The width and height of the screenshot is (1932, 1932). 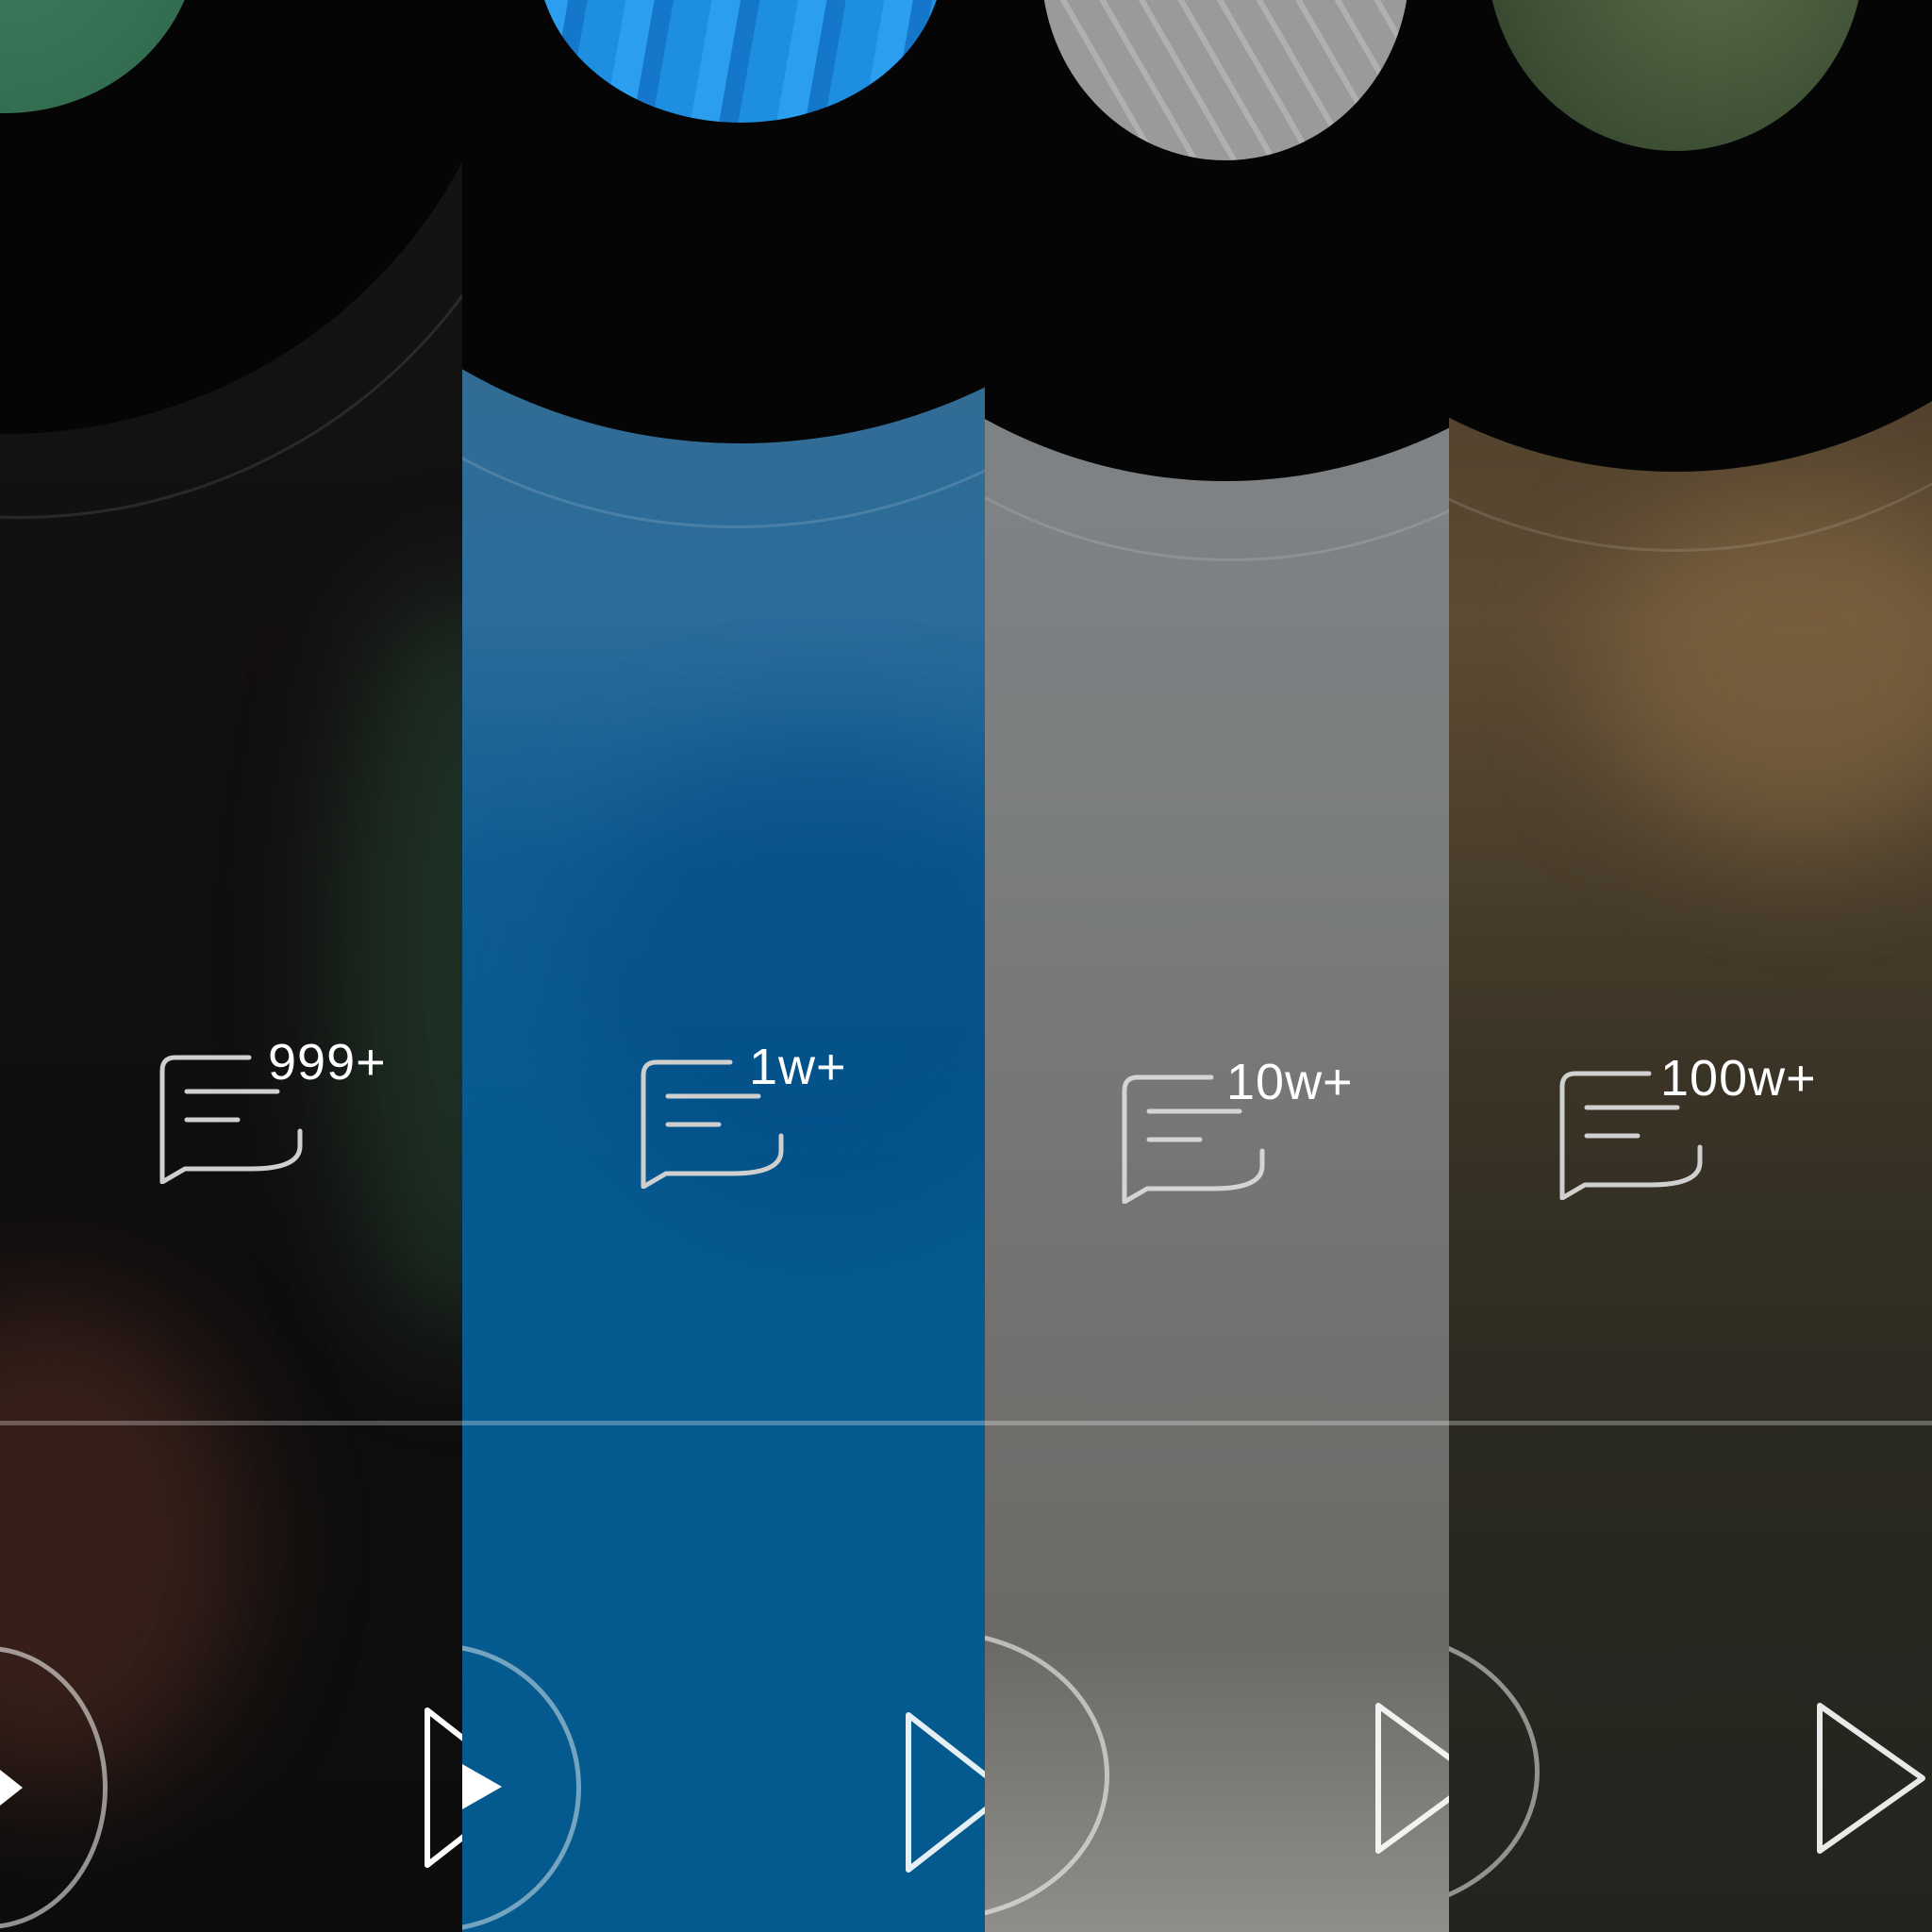 I want to click on comment-count: 1w+, so click(x=798, y=1067).